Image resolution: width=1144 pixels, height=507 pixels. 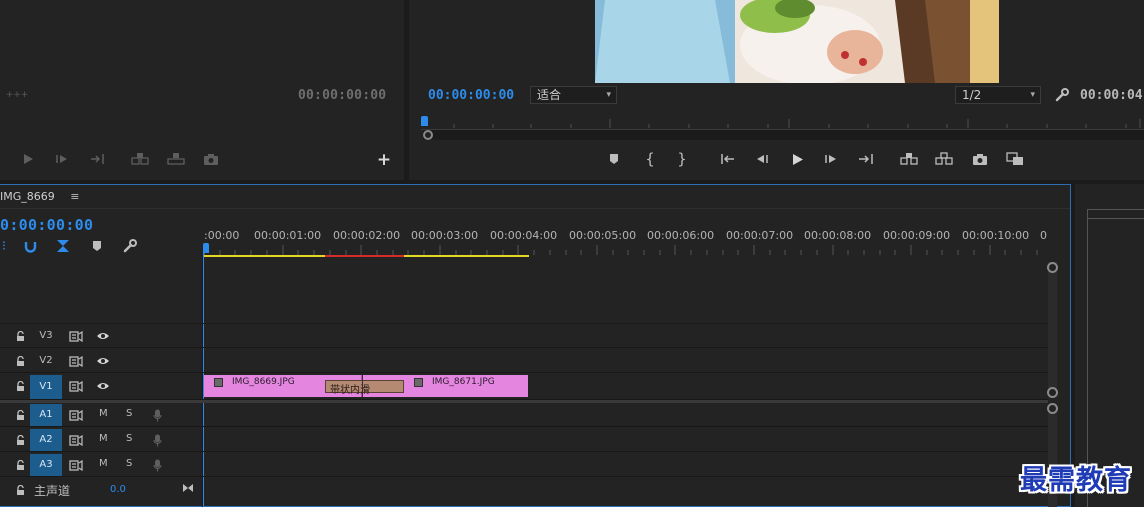 I want to click on mark-in-icon: {, so click(x=650, y=159).